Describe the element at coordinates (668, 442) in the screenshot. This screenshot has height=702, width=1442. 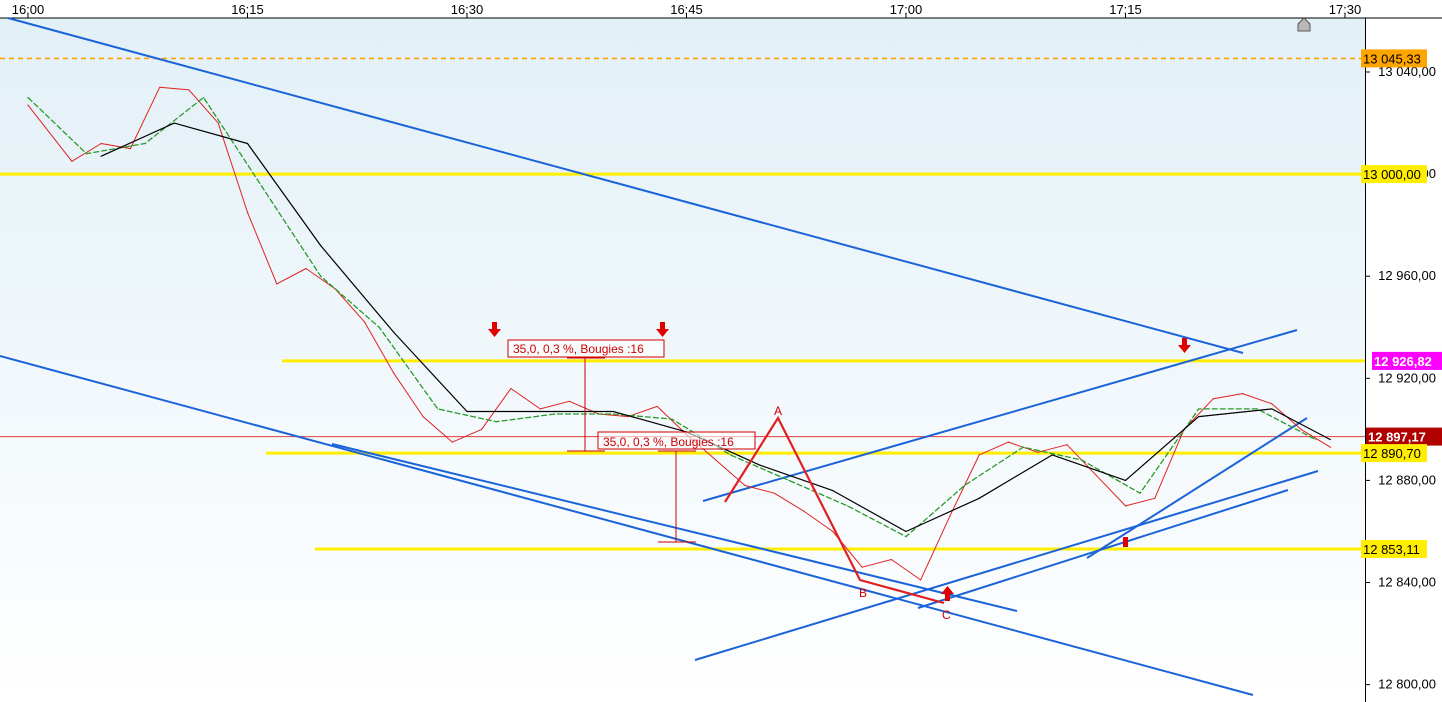
I see `measure-2-text: 35,0, 0,3 %, Bougies :16` at that location.